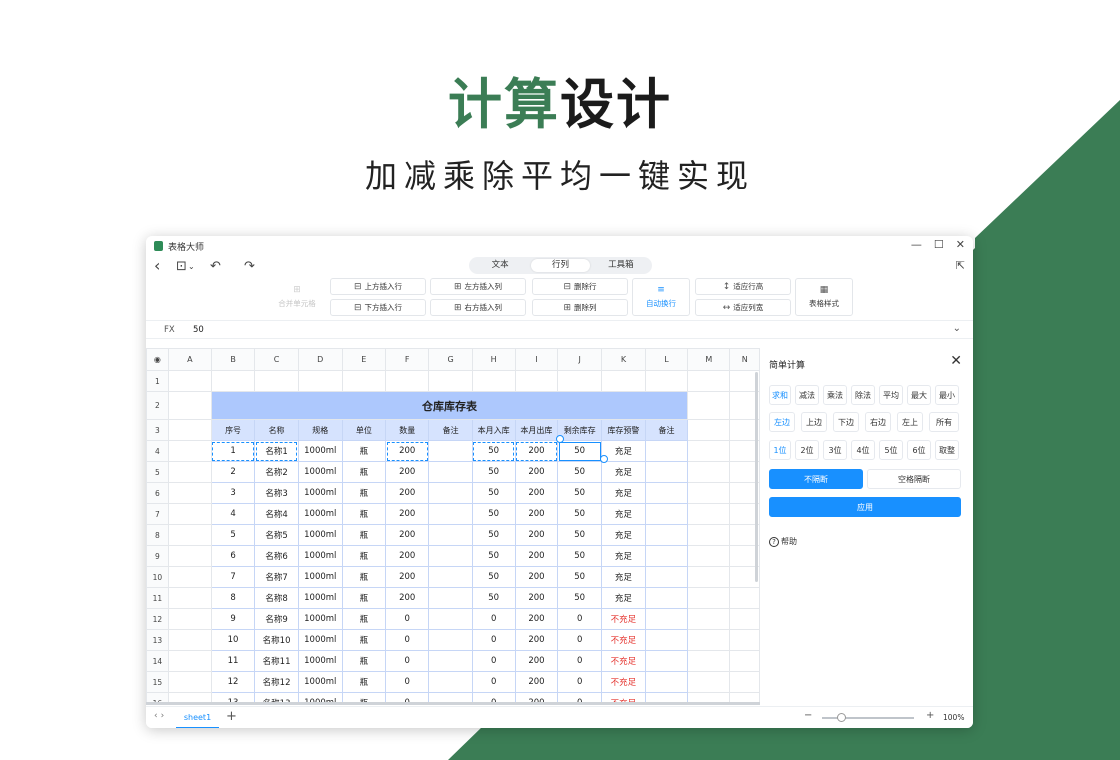  Describe the element at coordinates (816, 479) in the screenshot. I see `separator-none-button: 不隔断` at that location.